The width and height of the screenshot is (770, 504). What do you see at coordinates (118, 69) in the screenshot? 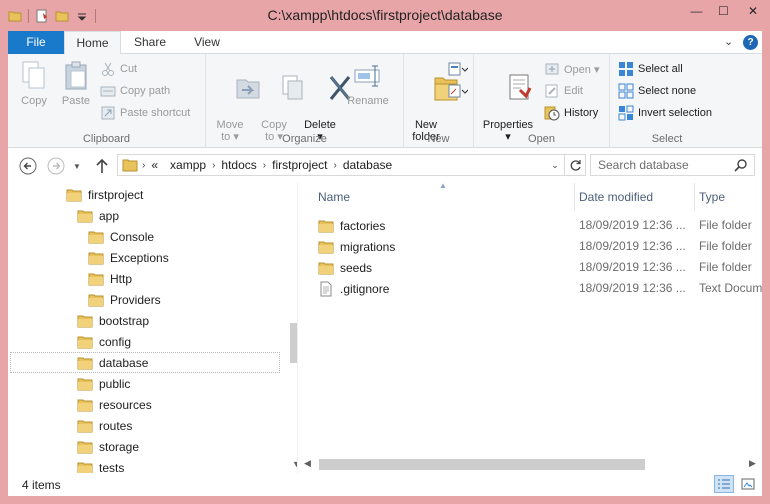
I see `cut-button: Cut` at bounding box center [118, 69].